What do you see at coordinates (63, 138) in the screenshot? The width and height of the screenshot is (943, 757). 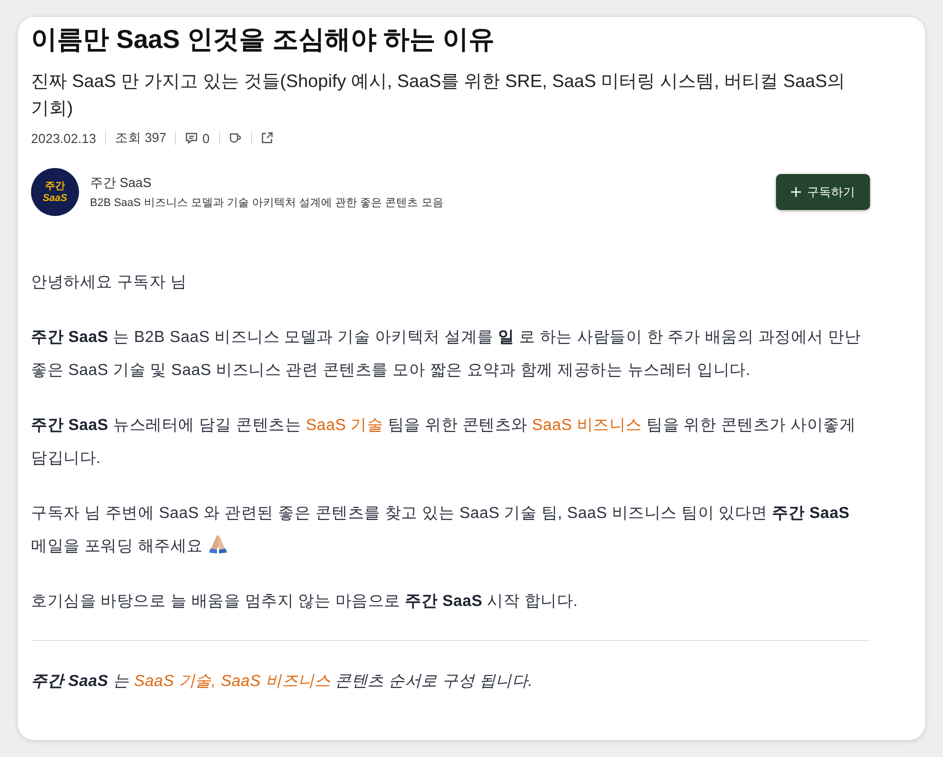 I see `publish-date: 2023.02.13` at bounding box center [63, 138].